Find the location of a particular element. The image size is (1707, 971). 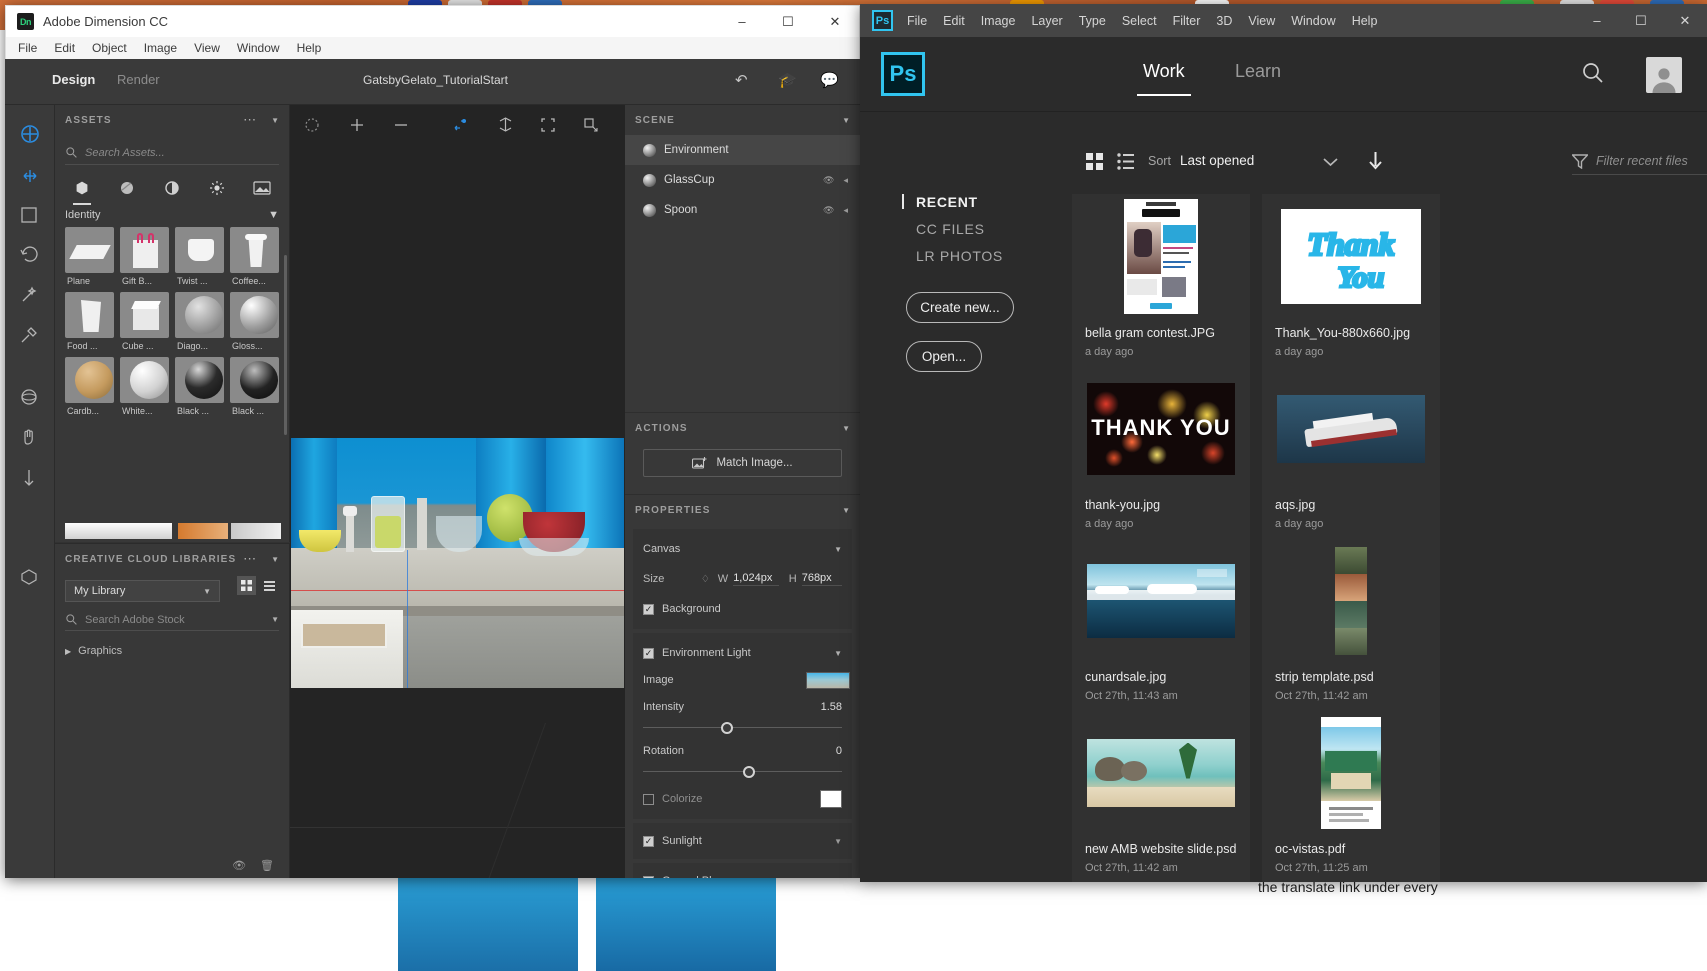

sunlight-row: ✓ Sunlight ▼ is located at coordinates (742, 841).